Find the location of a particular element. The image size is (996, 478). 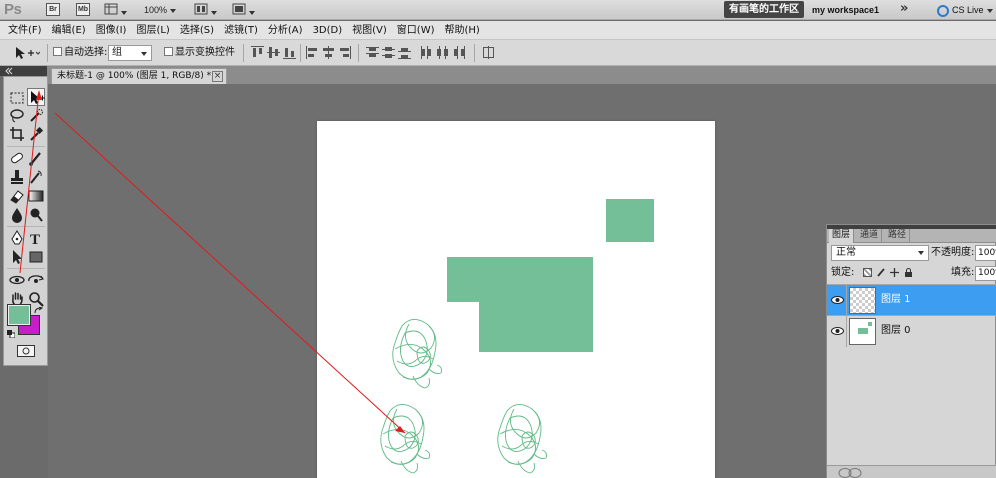

link-layers-icon is located at coordinates (855, 472).